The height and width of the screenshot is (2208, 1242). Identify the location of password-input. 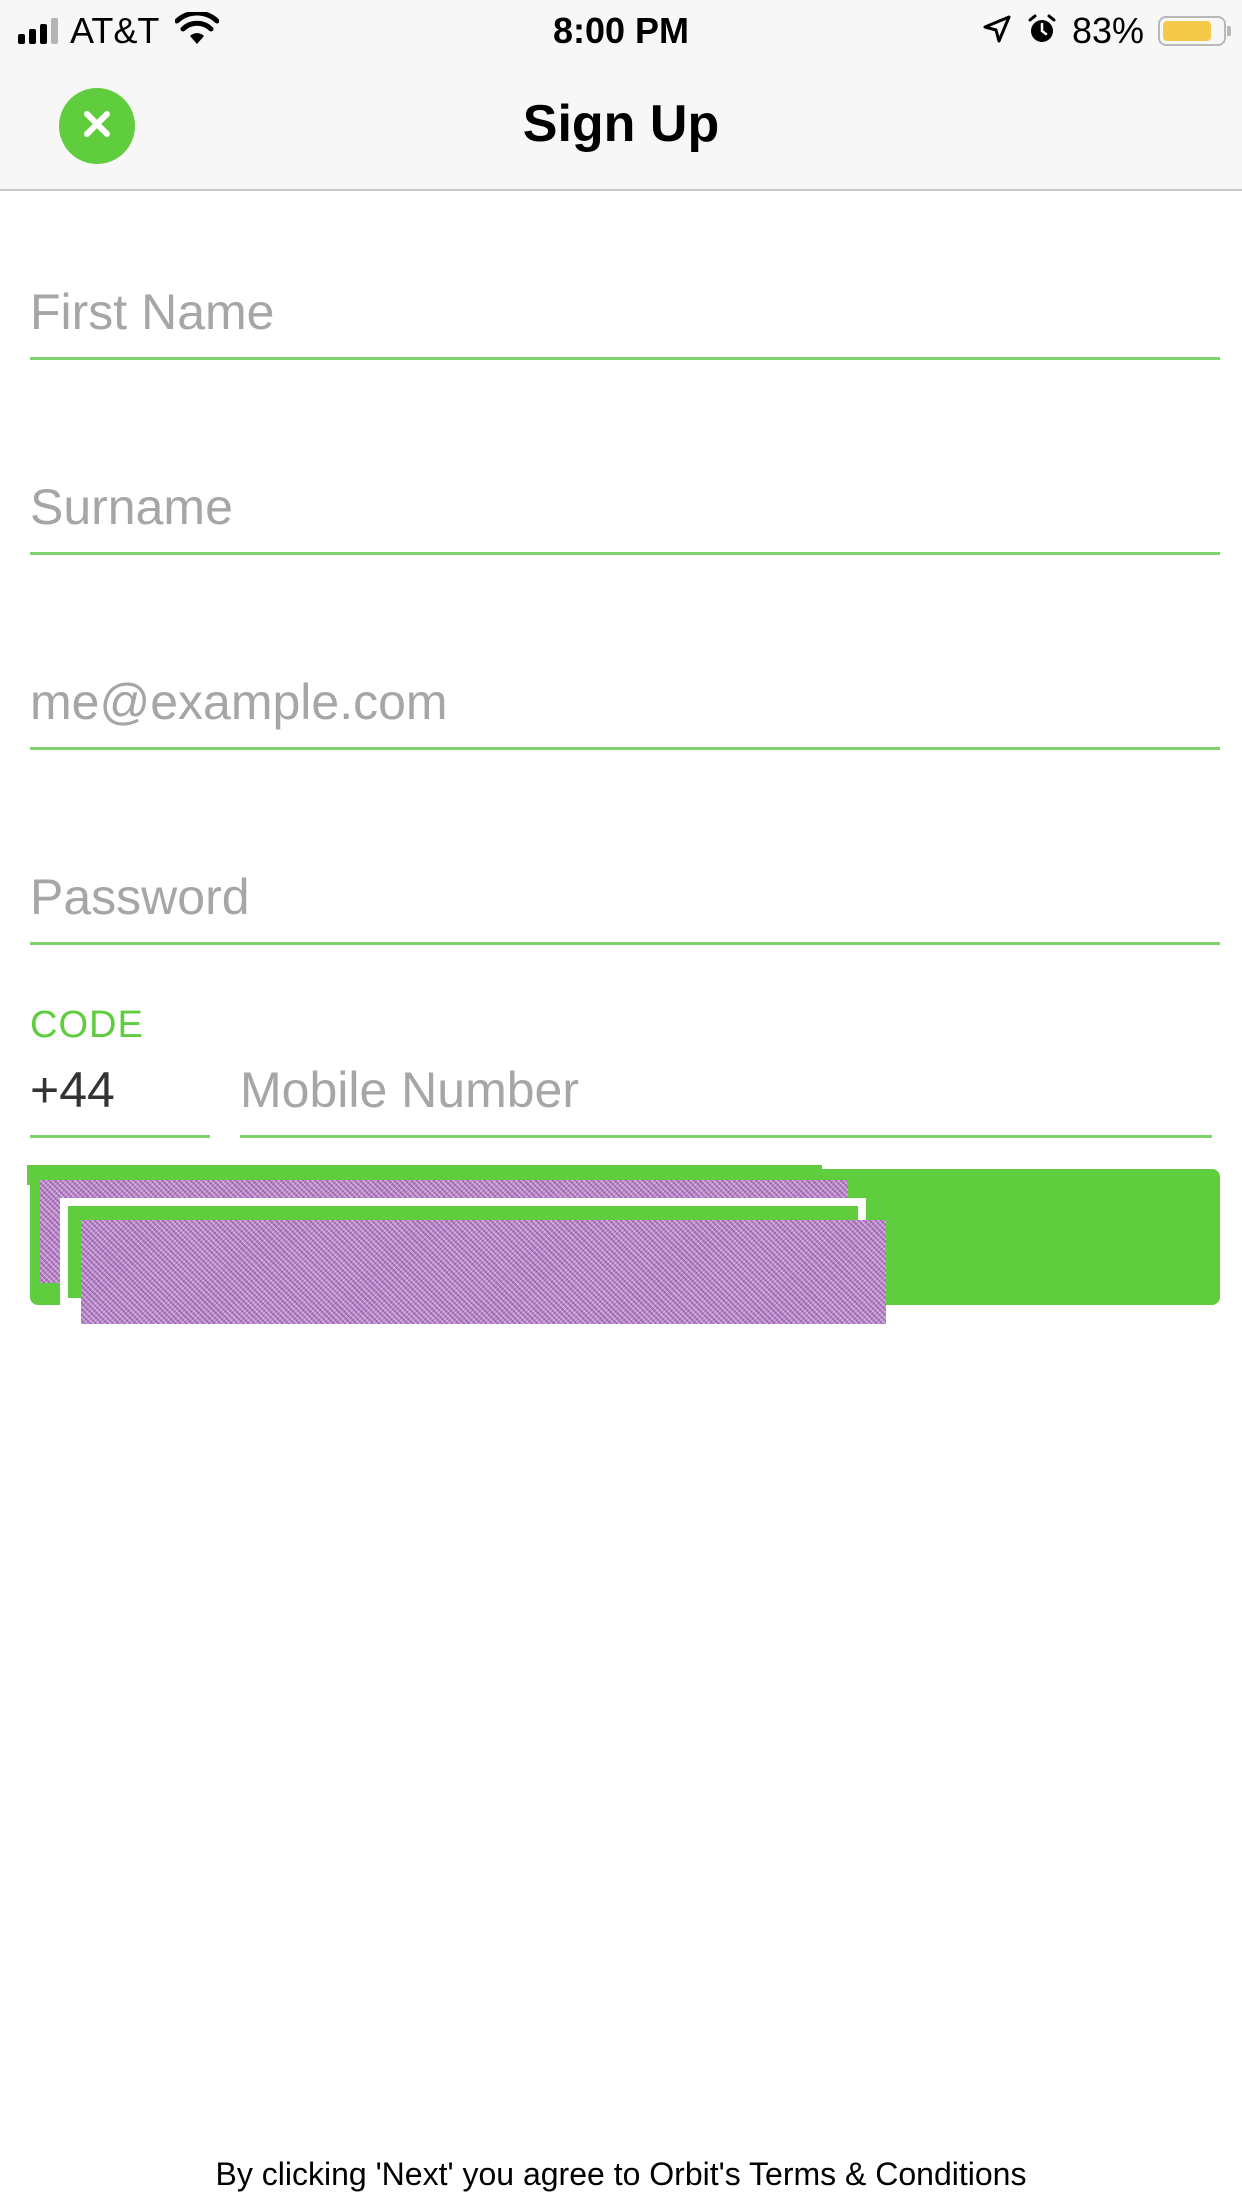
(625, 897).